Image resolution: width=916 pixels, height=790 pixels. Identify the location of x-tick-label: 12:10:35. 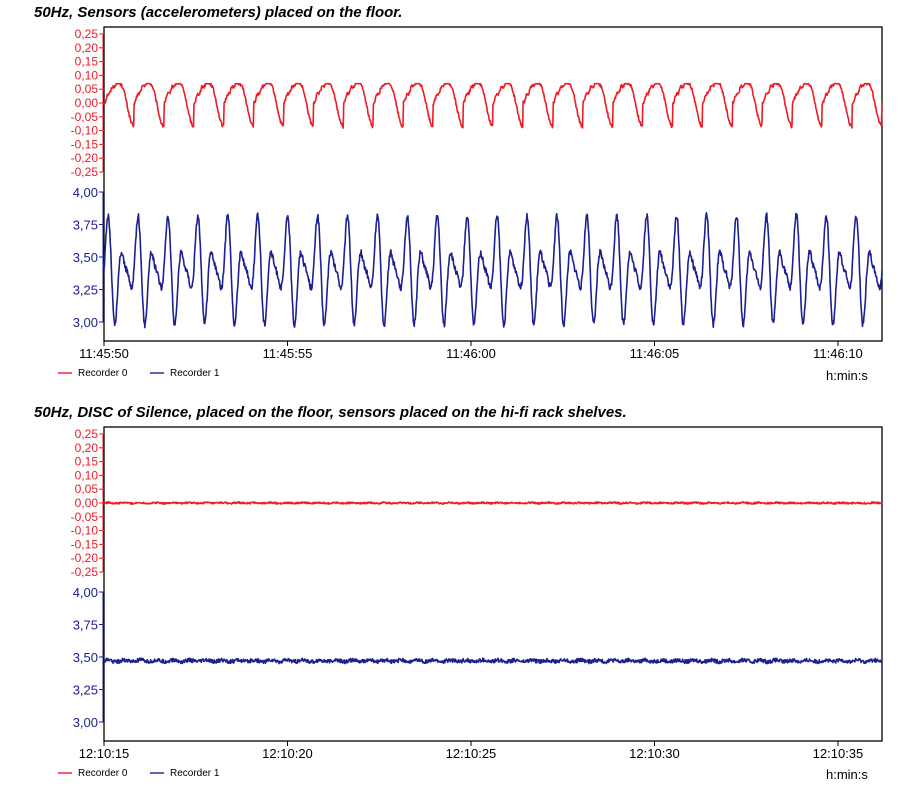
(838, 753).